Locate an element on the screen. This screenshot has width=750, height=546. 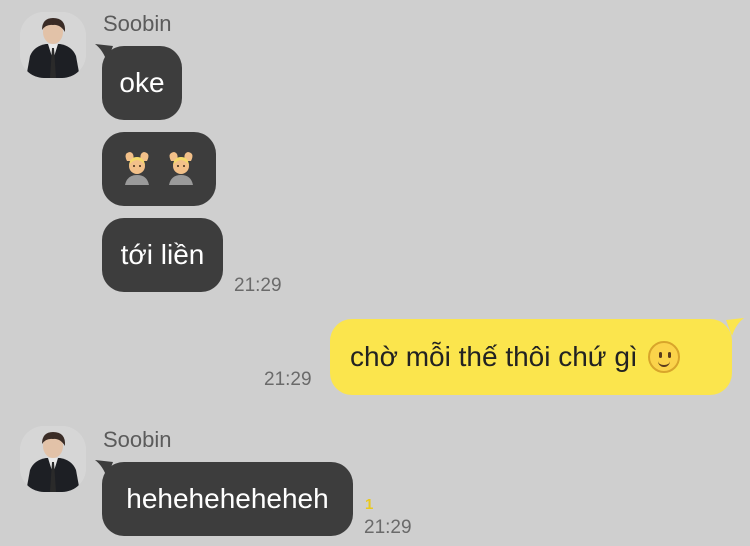
incoming-message-bubble: tới liền is located at coordinates (162, 255).